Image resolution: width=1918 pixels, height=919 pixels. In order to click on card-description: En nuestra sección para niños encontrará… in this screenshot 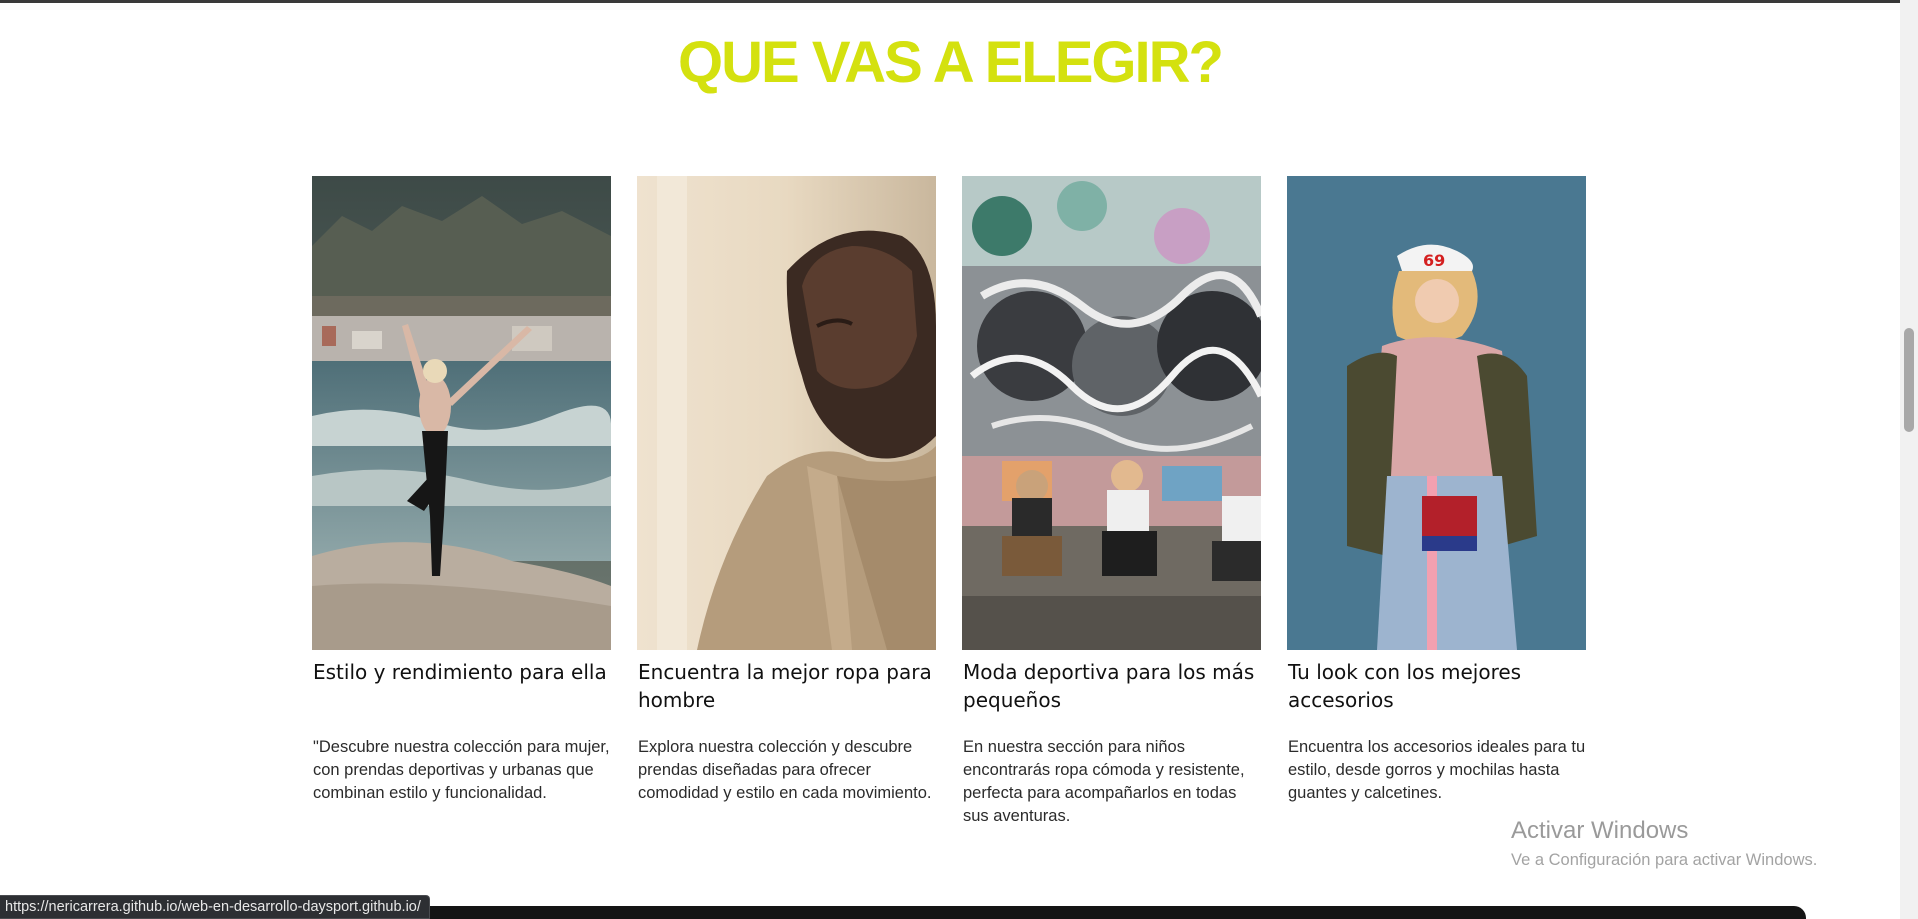, I will do `click(1104, 781)`.